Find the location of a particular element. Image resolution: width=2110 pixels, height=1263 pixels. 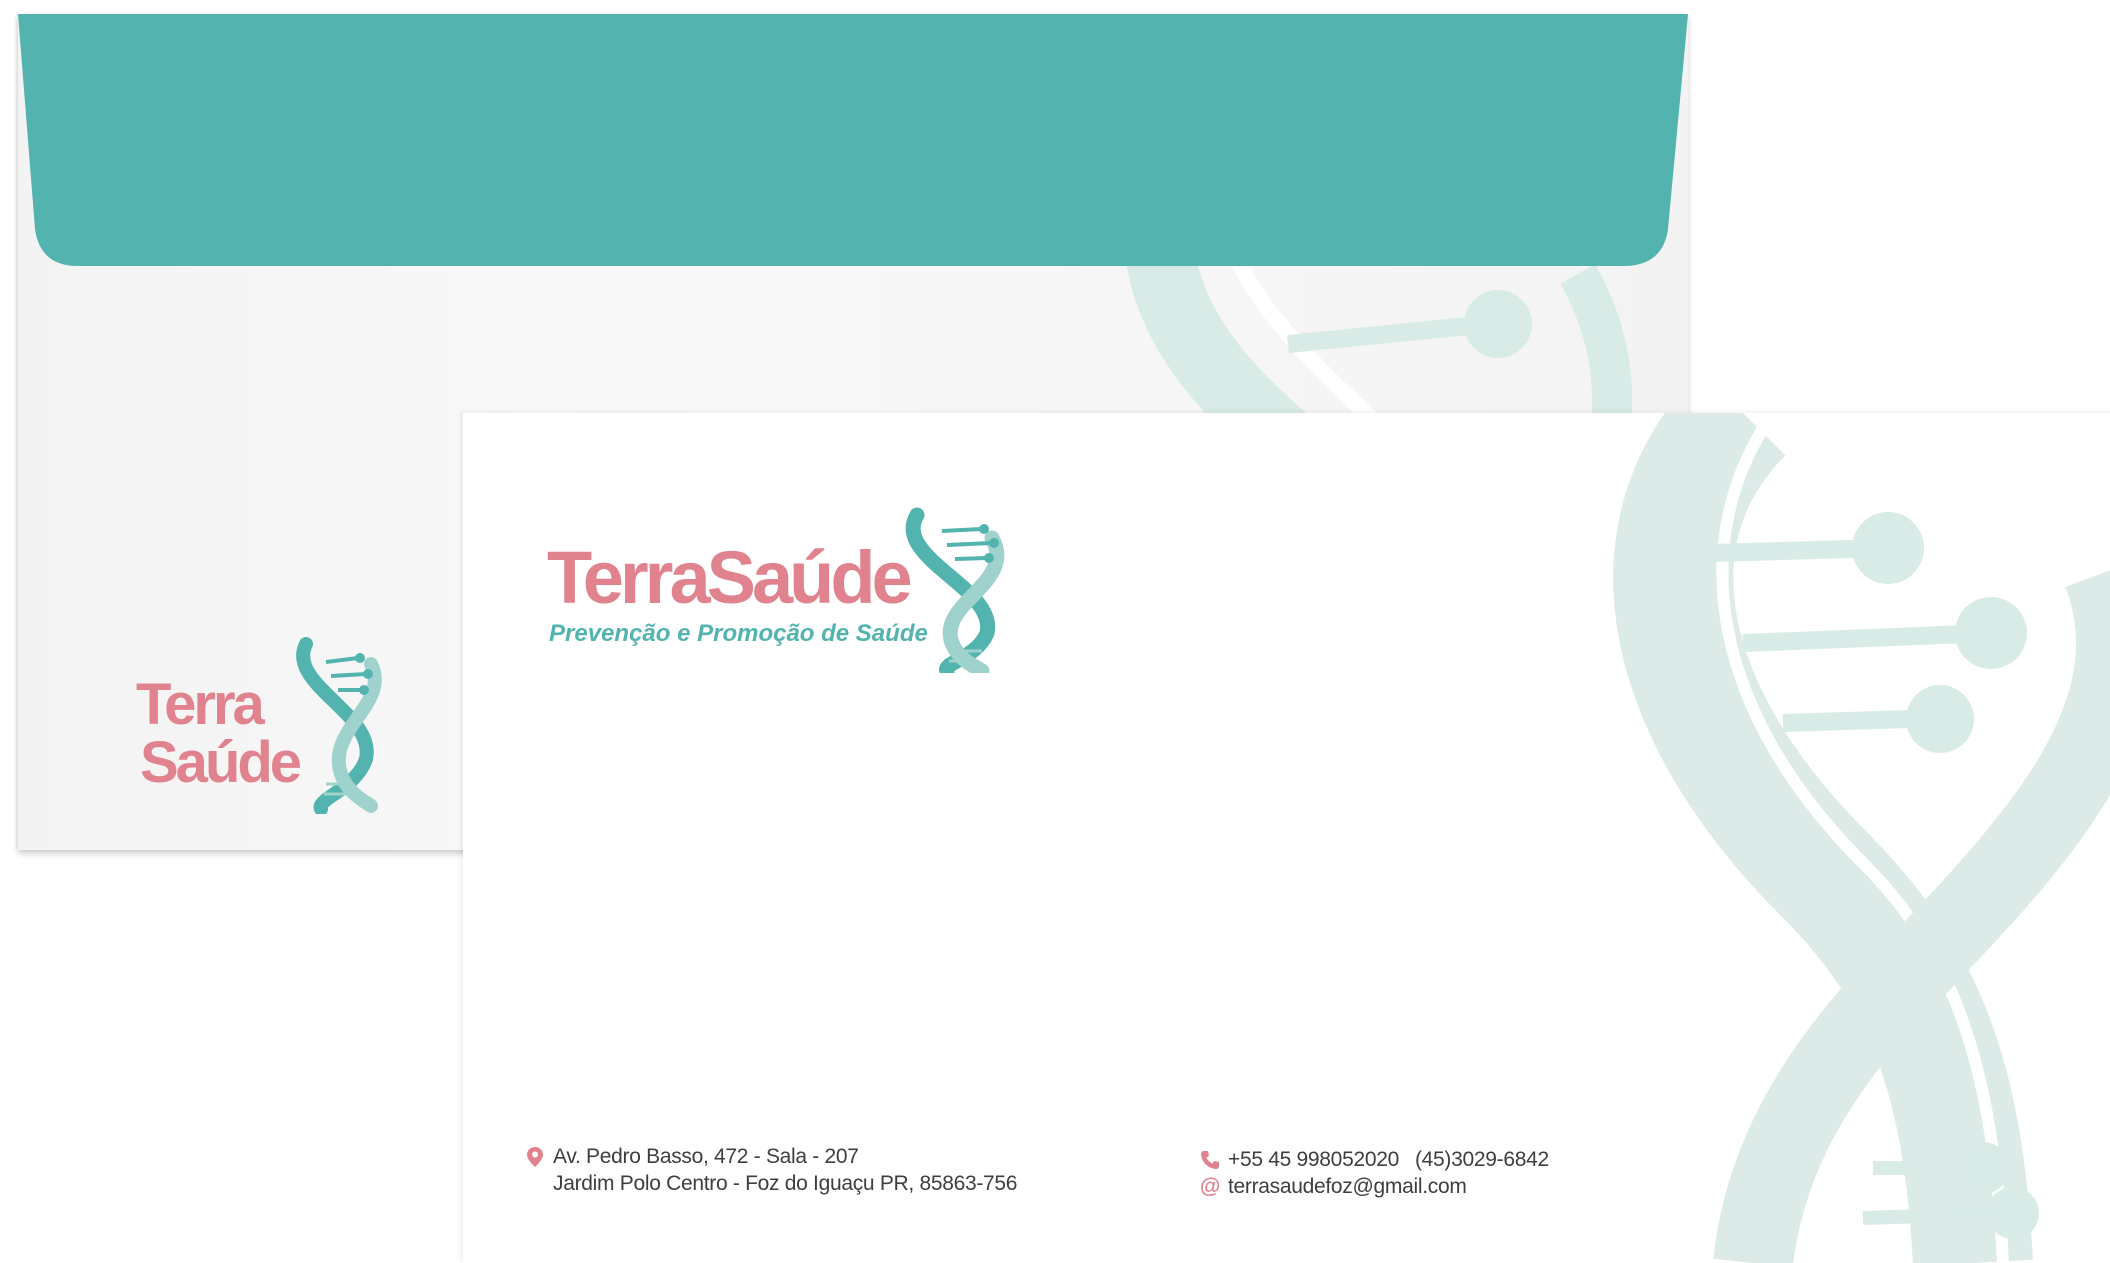

envelope-logo: Terra Saúde is located at coordinates (259, 725).